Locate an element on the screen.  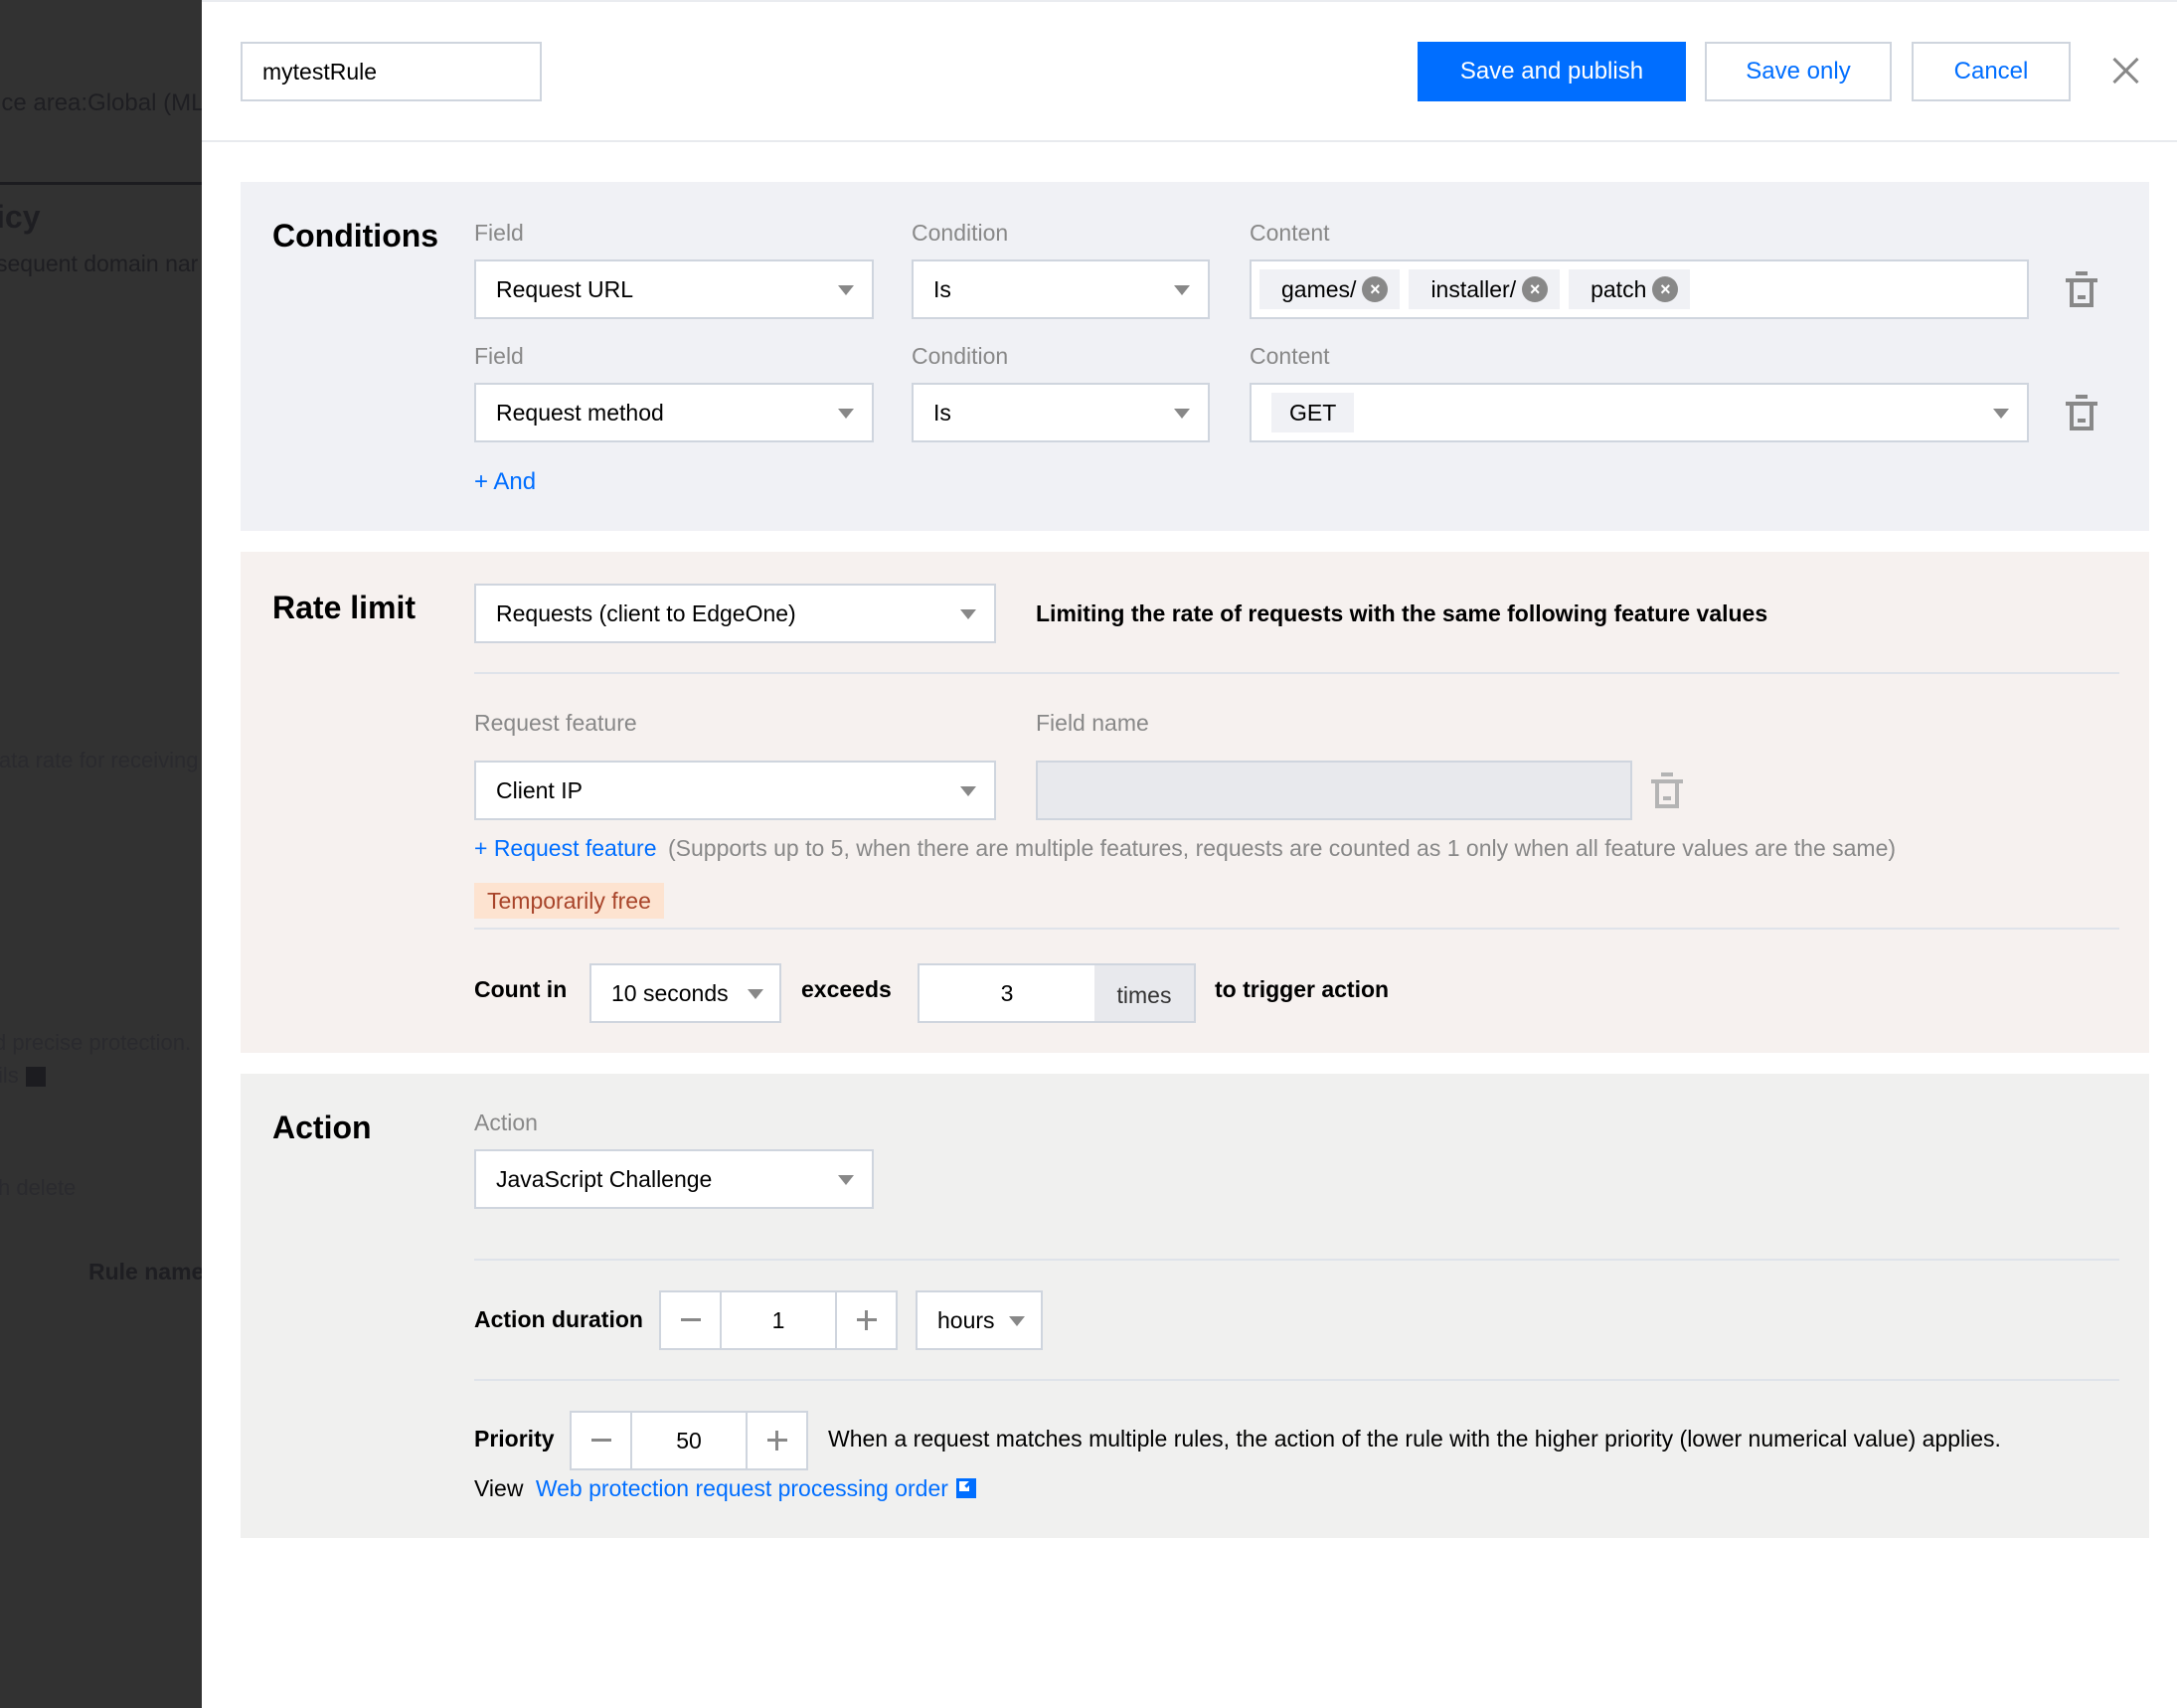
bg-rule-name-header: Rule name is located at coordinates (145, 1271).